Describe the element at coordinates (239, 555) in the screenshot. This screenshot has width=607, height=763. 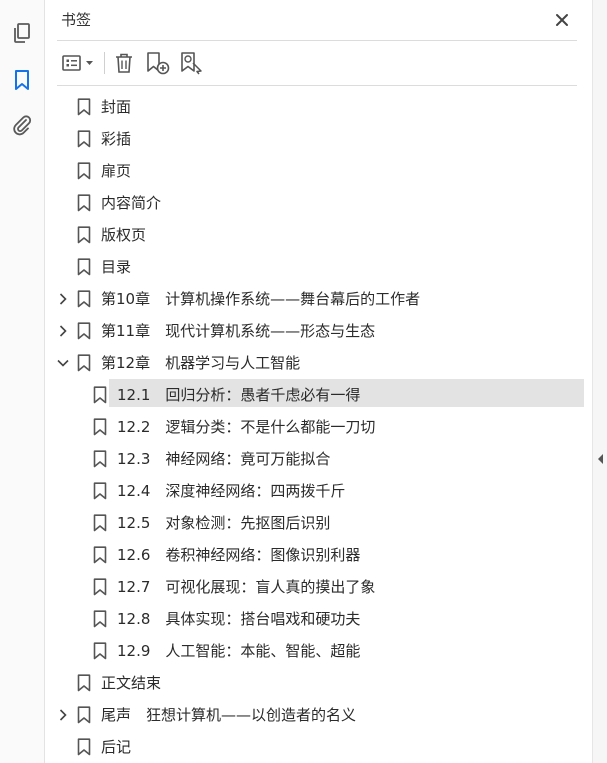
I see `bookmark-label: 12.6 卷积神经网络：图像识别利器` at that location.